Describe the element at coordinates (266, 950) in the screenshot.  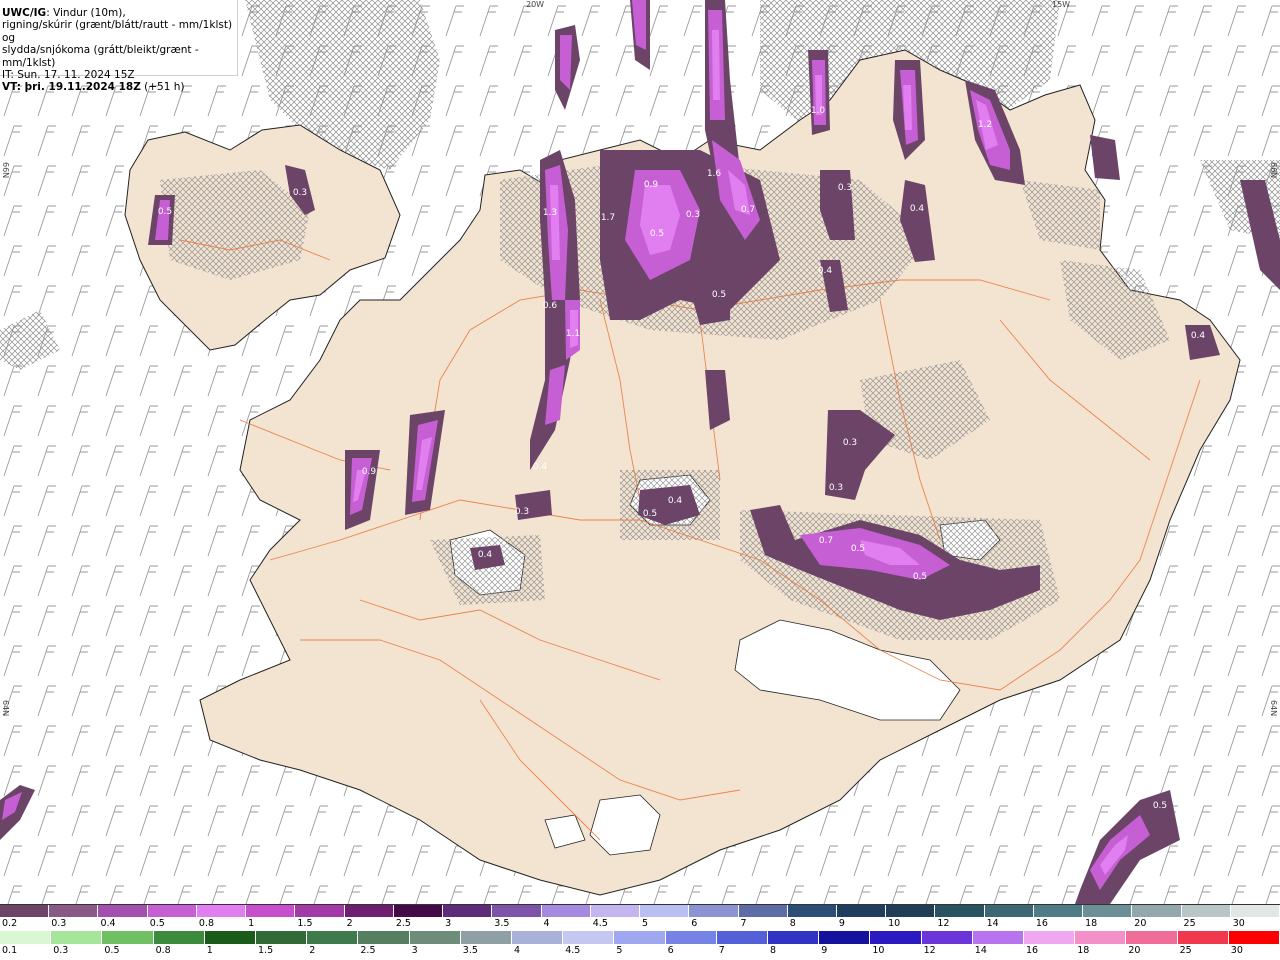
I see `legend-label: 1.5` at that location.